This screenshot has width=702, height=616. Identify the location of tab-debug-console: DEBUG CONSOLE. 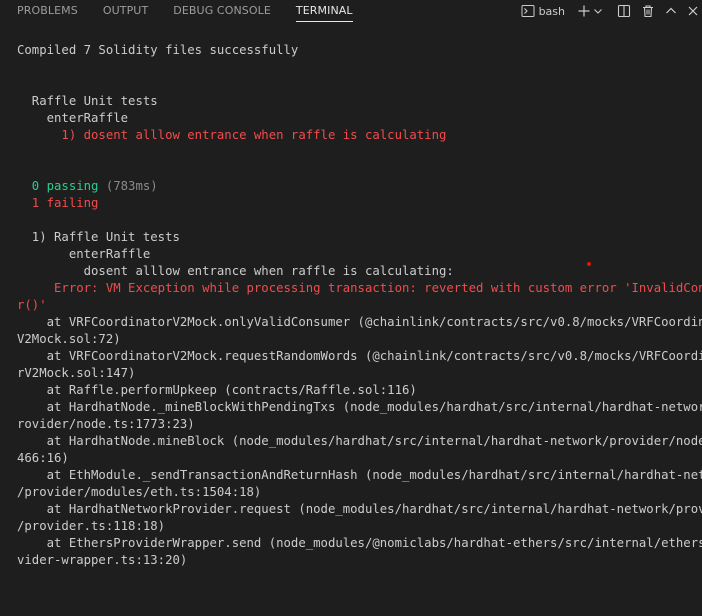
(222, 11).